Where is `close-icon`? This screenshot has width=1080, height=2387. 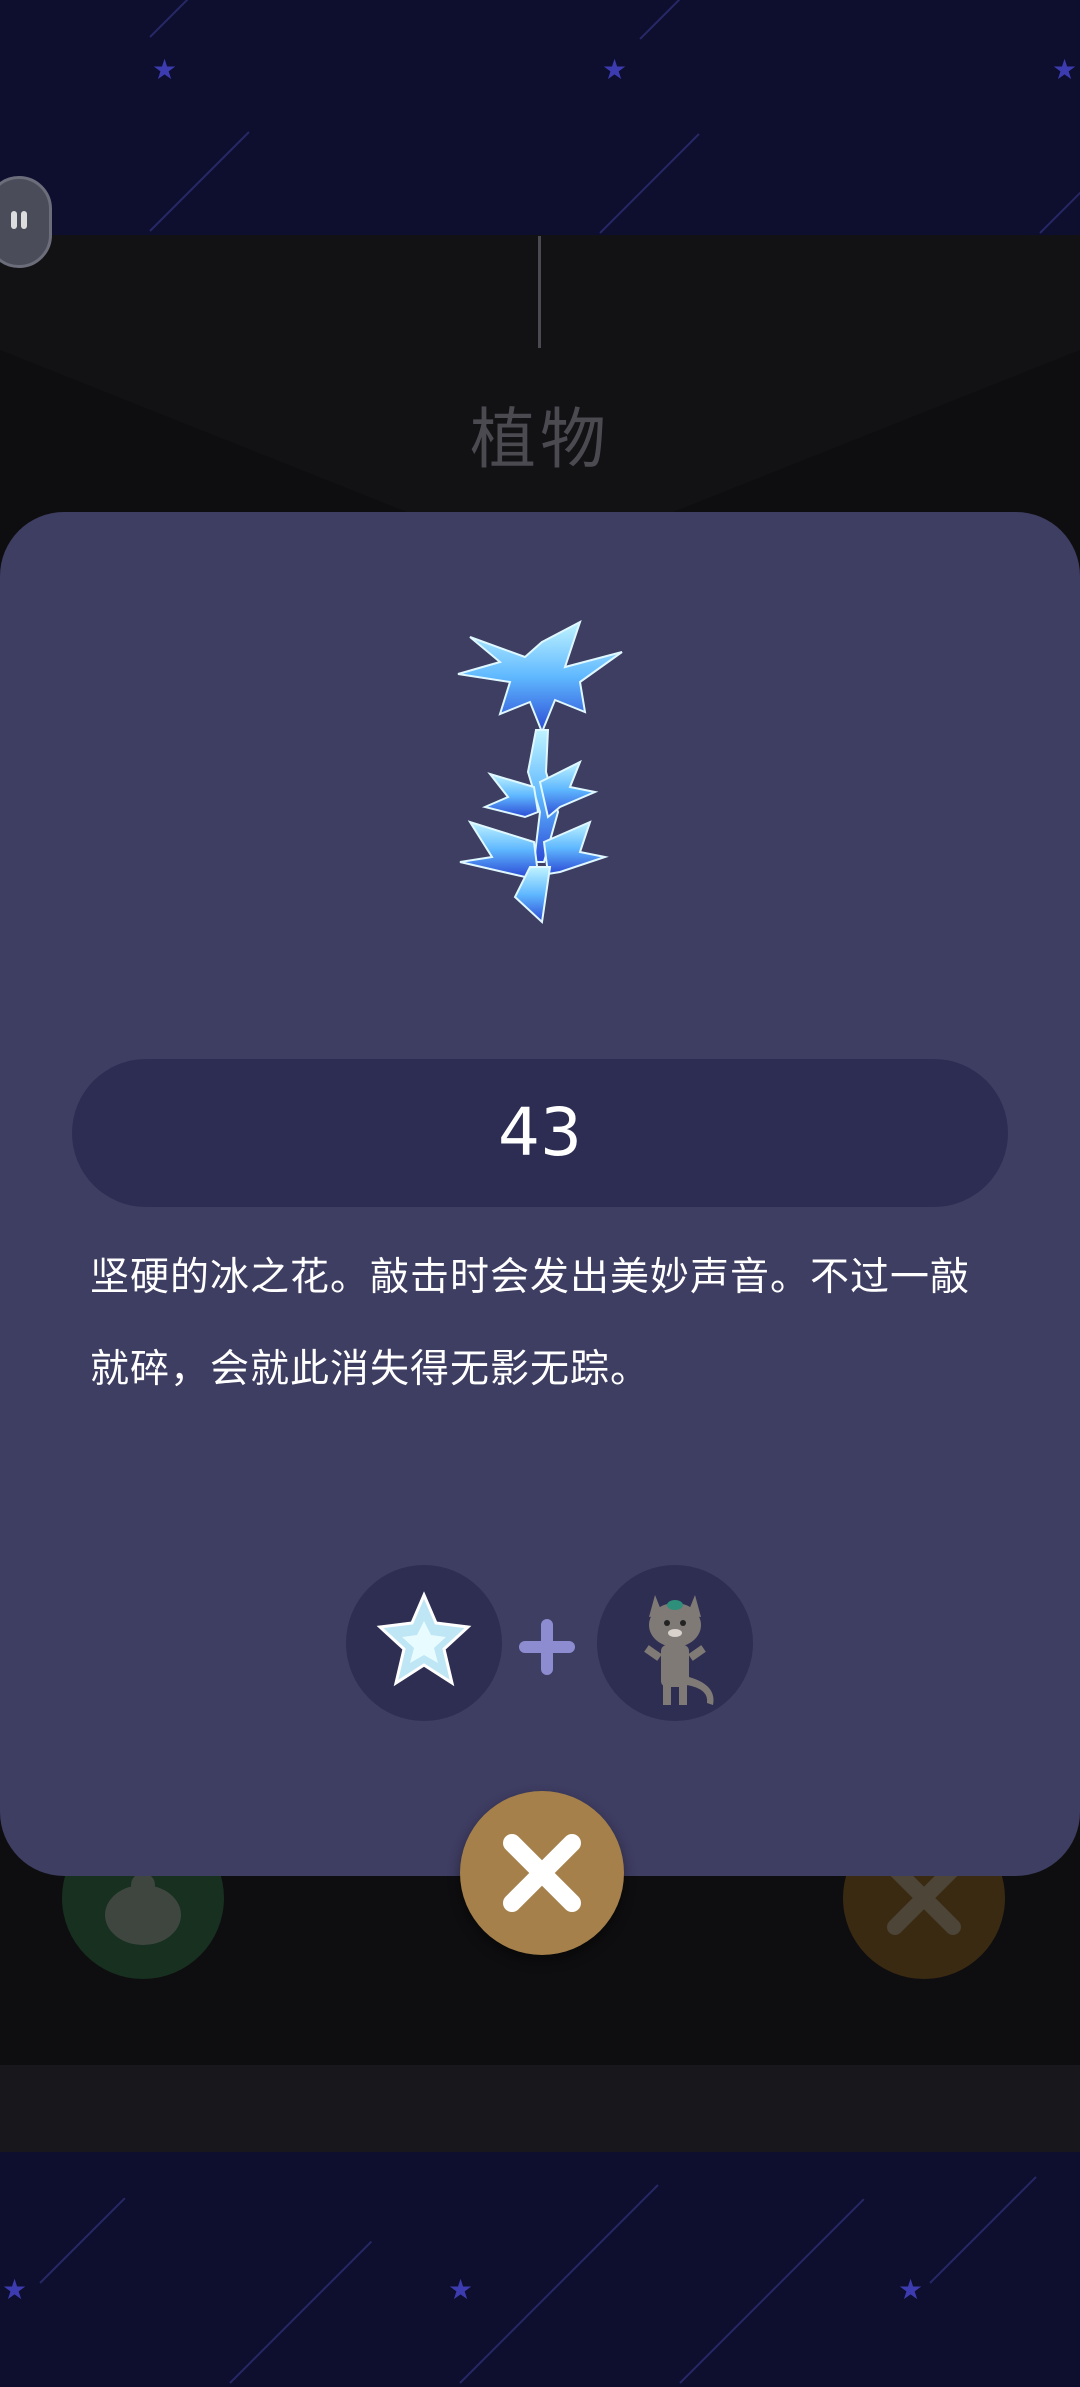 close-icon is located at coordinates (542, 1873).